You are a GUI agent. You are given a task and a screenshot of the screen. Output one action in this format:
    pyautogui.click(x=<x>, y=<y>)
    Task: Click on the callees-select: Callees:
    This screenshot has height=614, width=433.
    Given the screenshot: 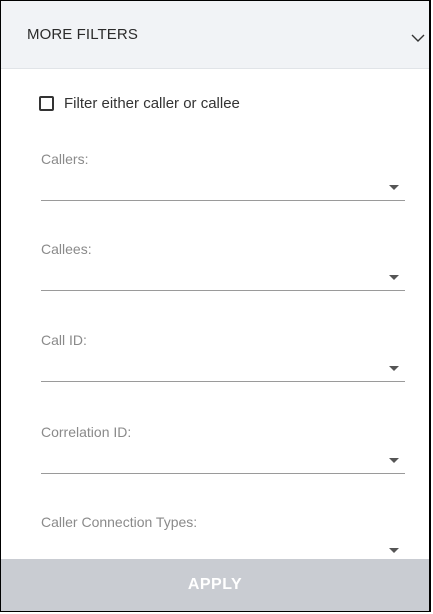 What is the action you would take?
    pyautogui.click(x=223, y=266)
    